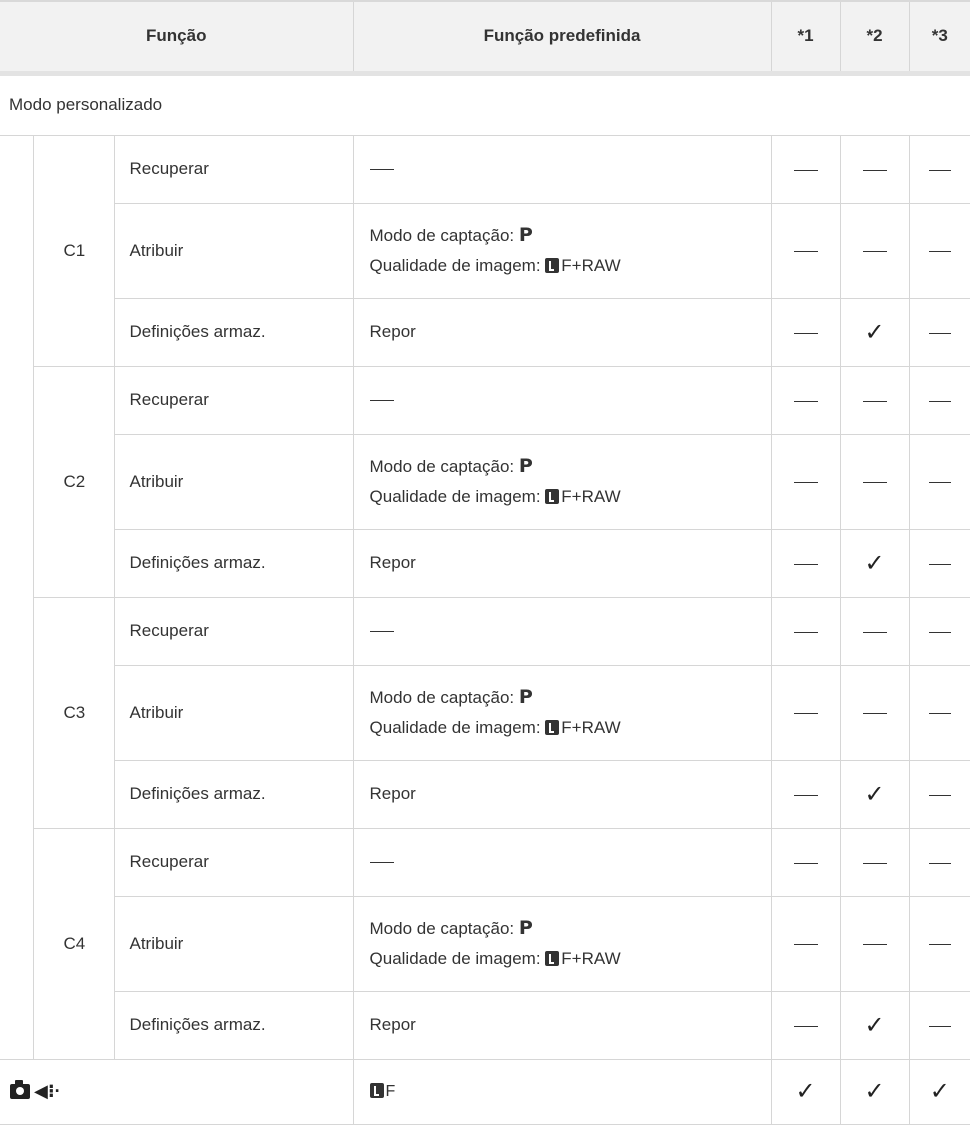 This screenshot has height=1125, width=970. I want to click on header-note-2: *2, so click(874, 38).